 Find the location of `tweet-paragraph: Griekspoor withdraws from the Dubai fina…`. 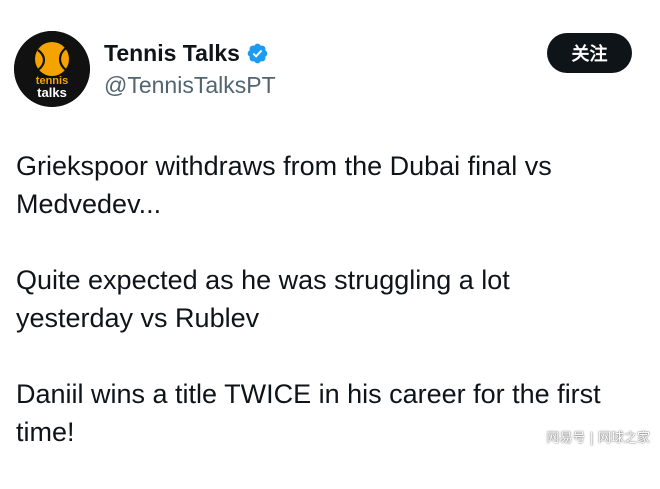

tweet-paragraph: Griekspoor withdraws from the Dubai fina… is located at coordinates (284, 185).